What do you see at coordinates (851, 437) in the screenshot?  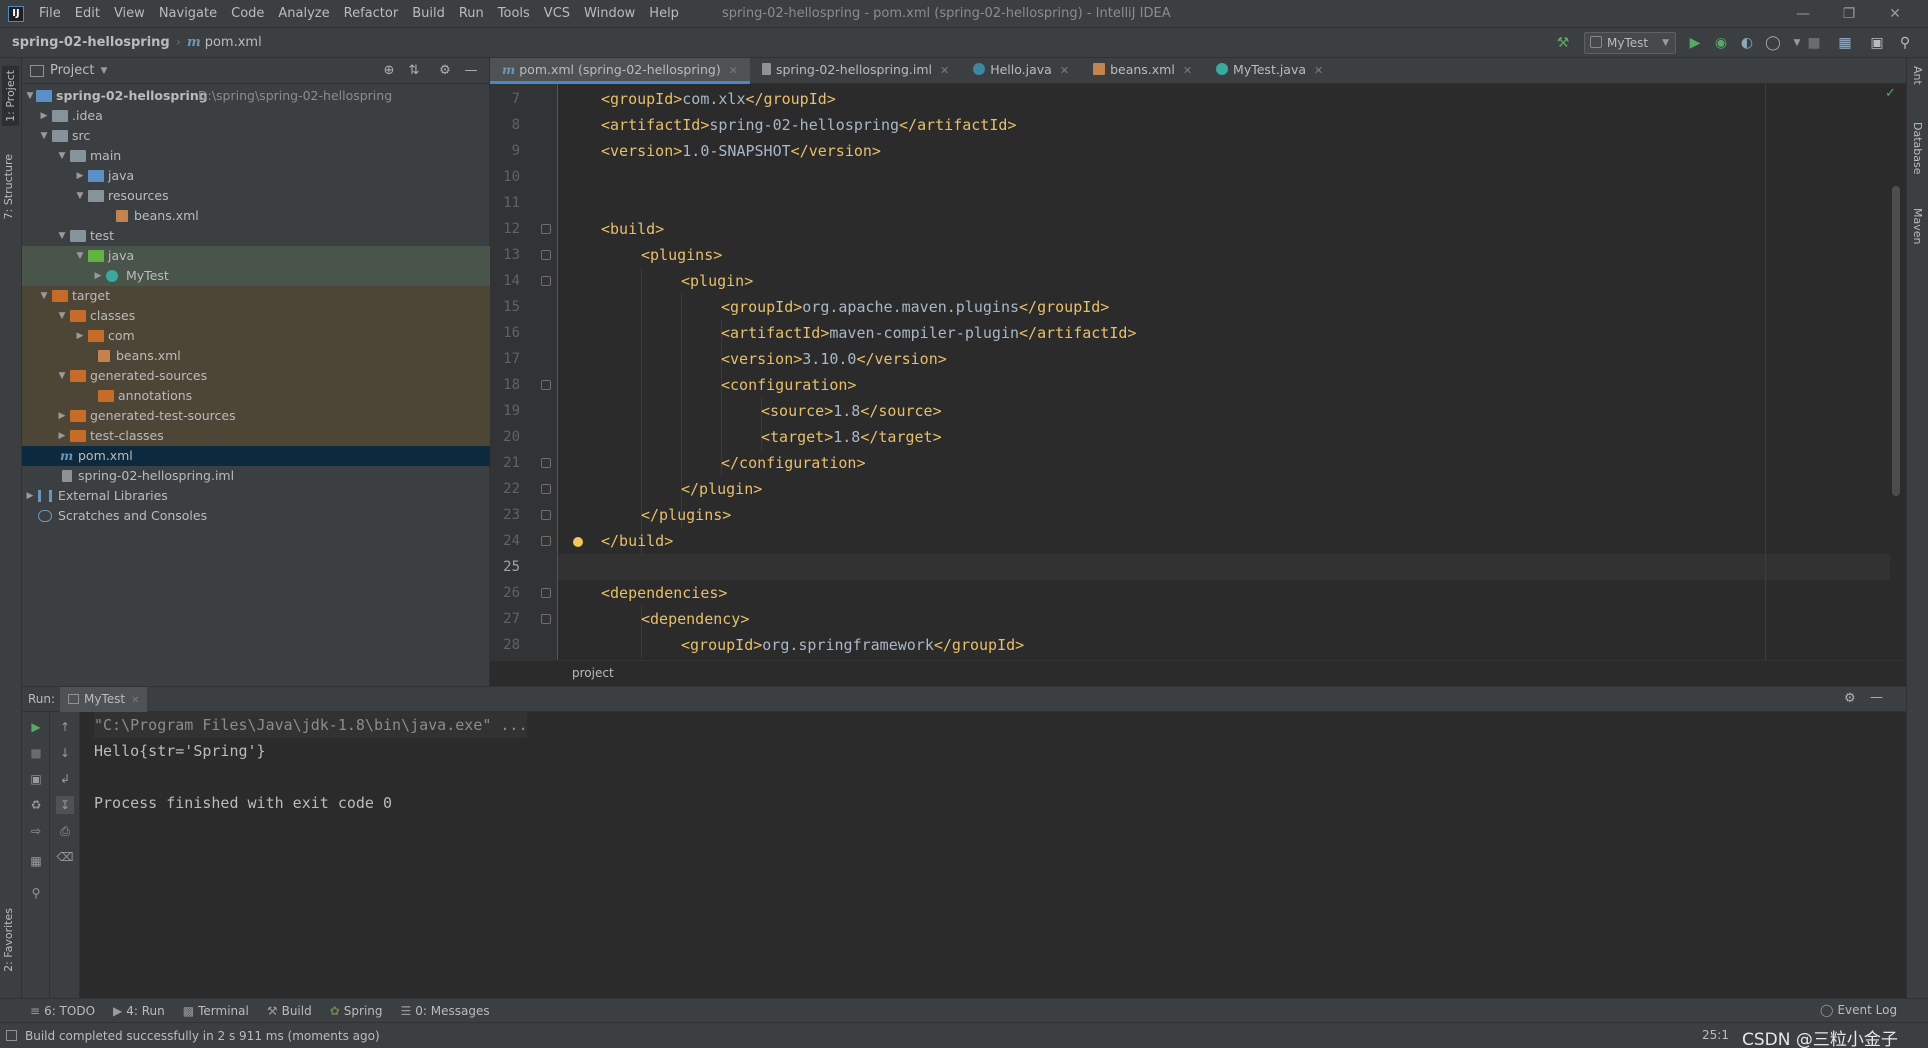 I see `code-line: <target>1.8</target>` at bounding box center [851, 437].